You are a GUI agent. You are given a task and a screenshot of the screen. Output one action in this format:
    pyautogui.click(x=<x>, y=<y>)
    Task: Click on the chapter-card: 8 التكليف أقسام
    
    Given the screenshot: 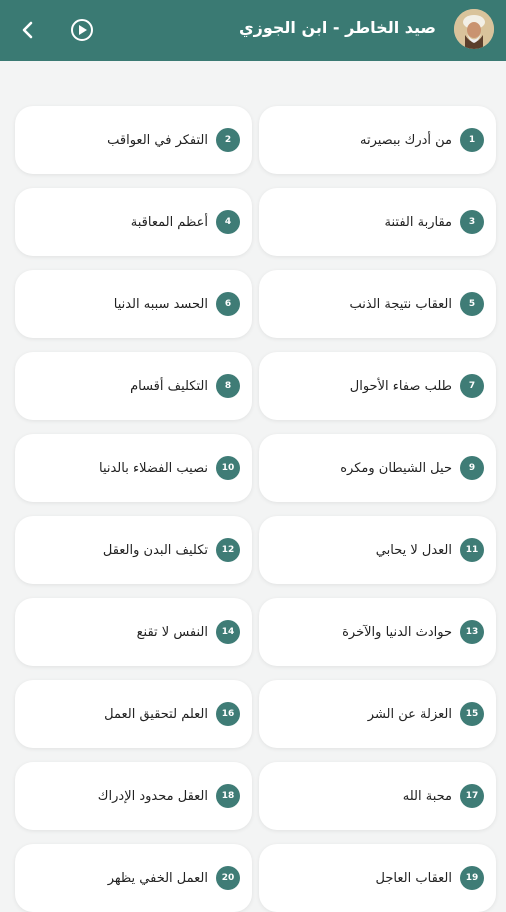 What is the action you would take?
    pyautogui.click(x=133, y=386)
    